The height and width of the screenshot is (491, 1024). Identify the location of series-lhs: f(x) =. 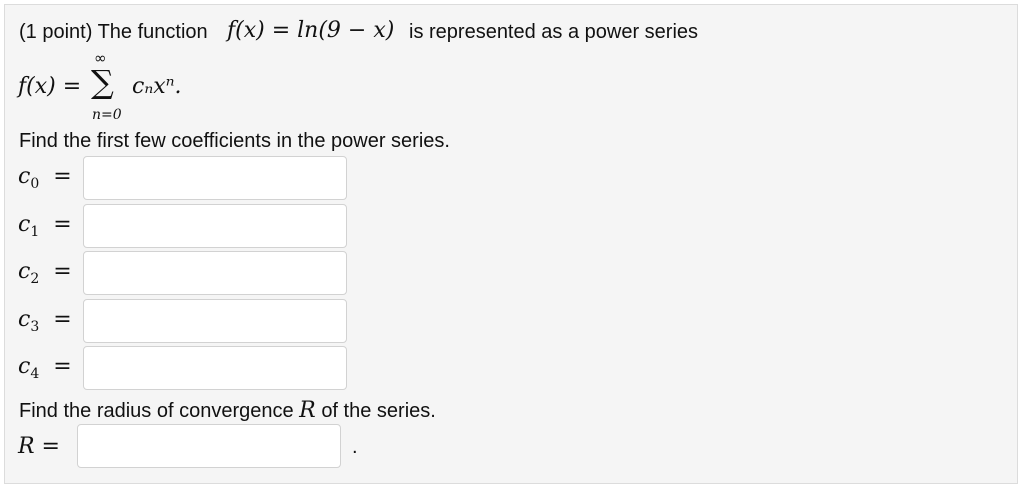
(50, 86).